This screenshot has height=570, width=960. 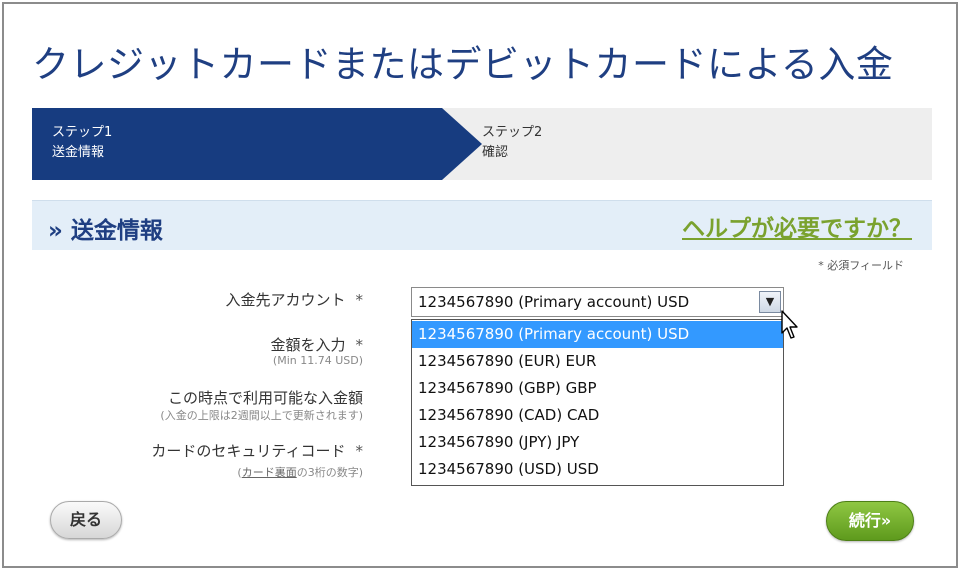 I want to click on account-select-value: 1234567890 (Primary account) USD, so click(x=554, y=302).